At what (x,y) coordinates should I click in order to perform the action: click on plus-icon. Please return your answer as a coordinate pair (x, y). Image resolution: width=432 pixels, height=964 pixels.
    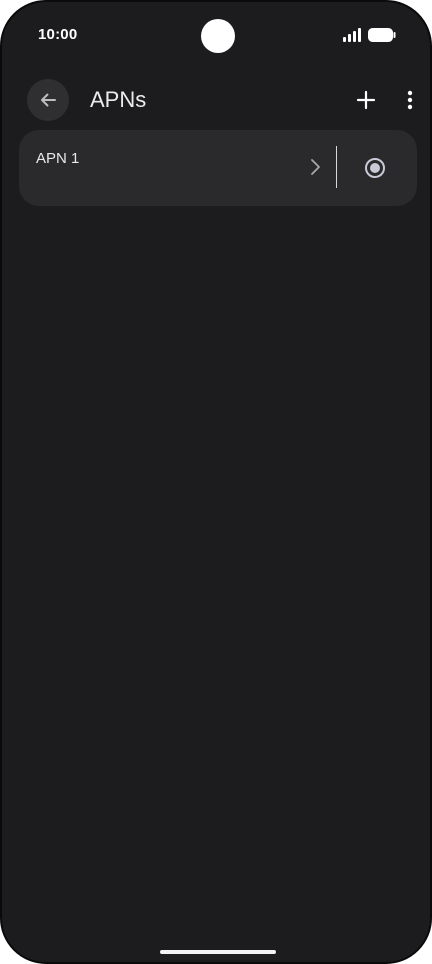
    Looking at the image, I should click on (366, 100).